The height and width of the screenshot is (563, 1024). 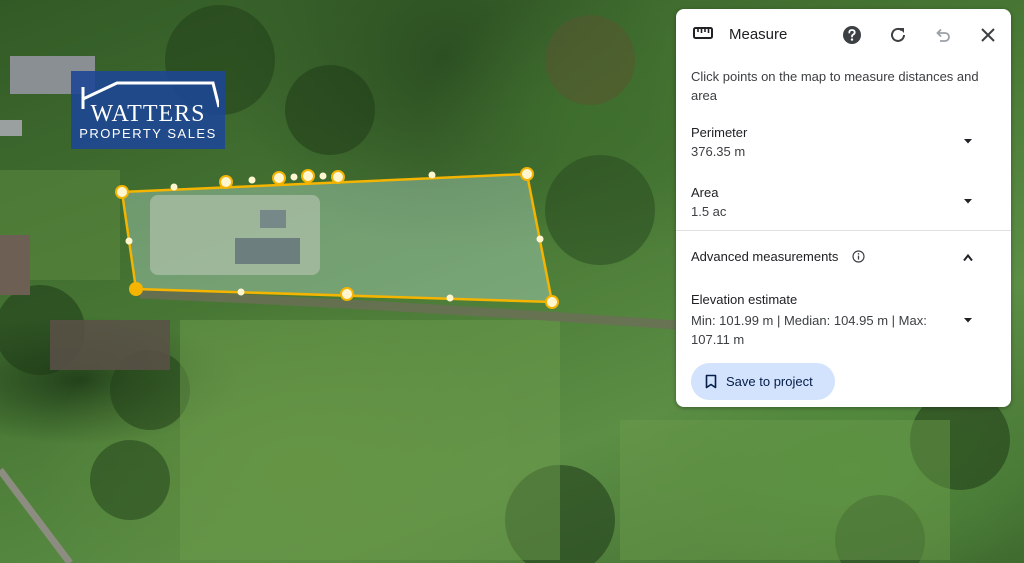 What do you see at coordinates (769, 381) in the screenshot?
I see `save-to-project-label: Save to project` at bounding box center [769, 381].